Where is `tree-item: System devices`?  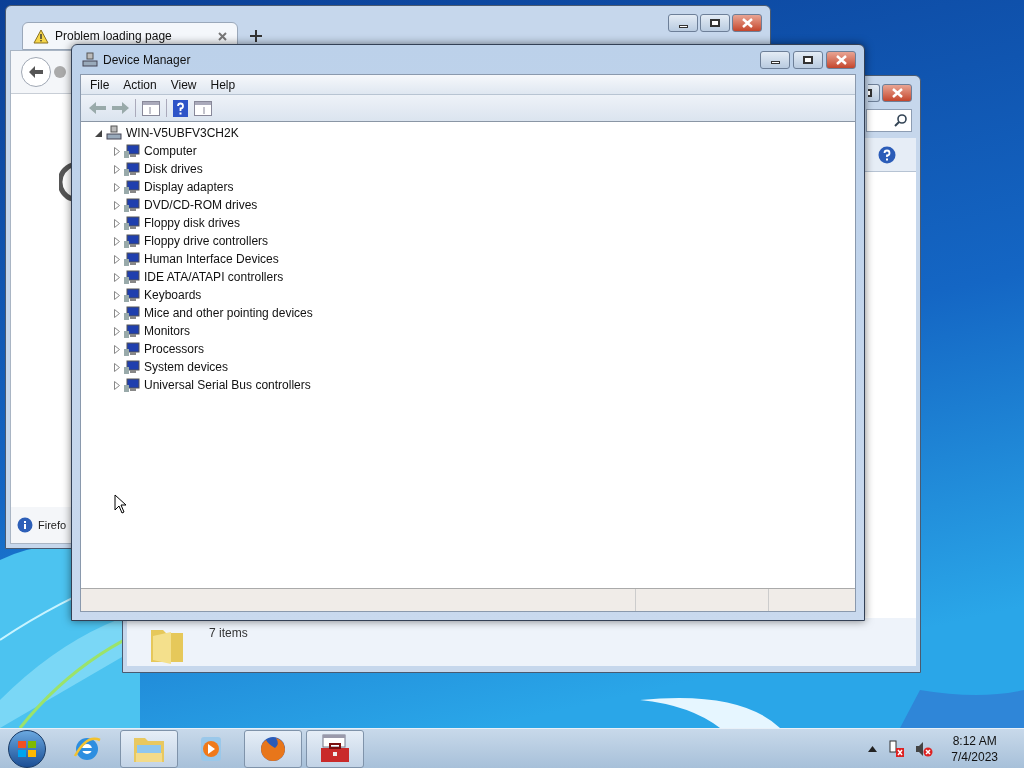
tree-item: System devices is located at coordinates (186, 367).